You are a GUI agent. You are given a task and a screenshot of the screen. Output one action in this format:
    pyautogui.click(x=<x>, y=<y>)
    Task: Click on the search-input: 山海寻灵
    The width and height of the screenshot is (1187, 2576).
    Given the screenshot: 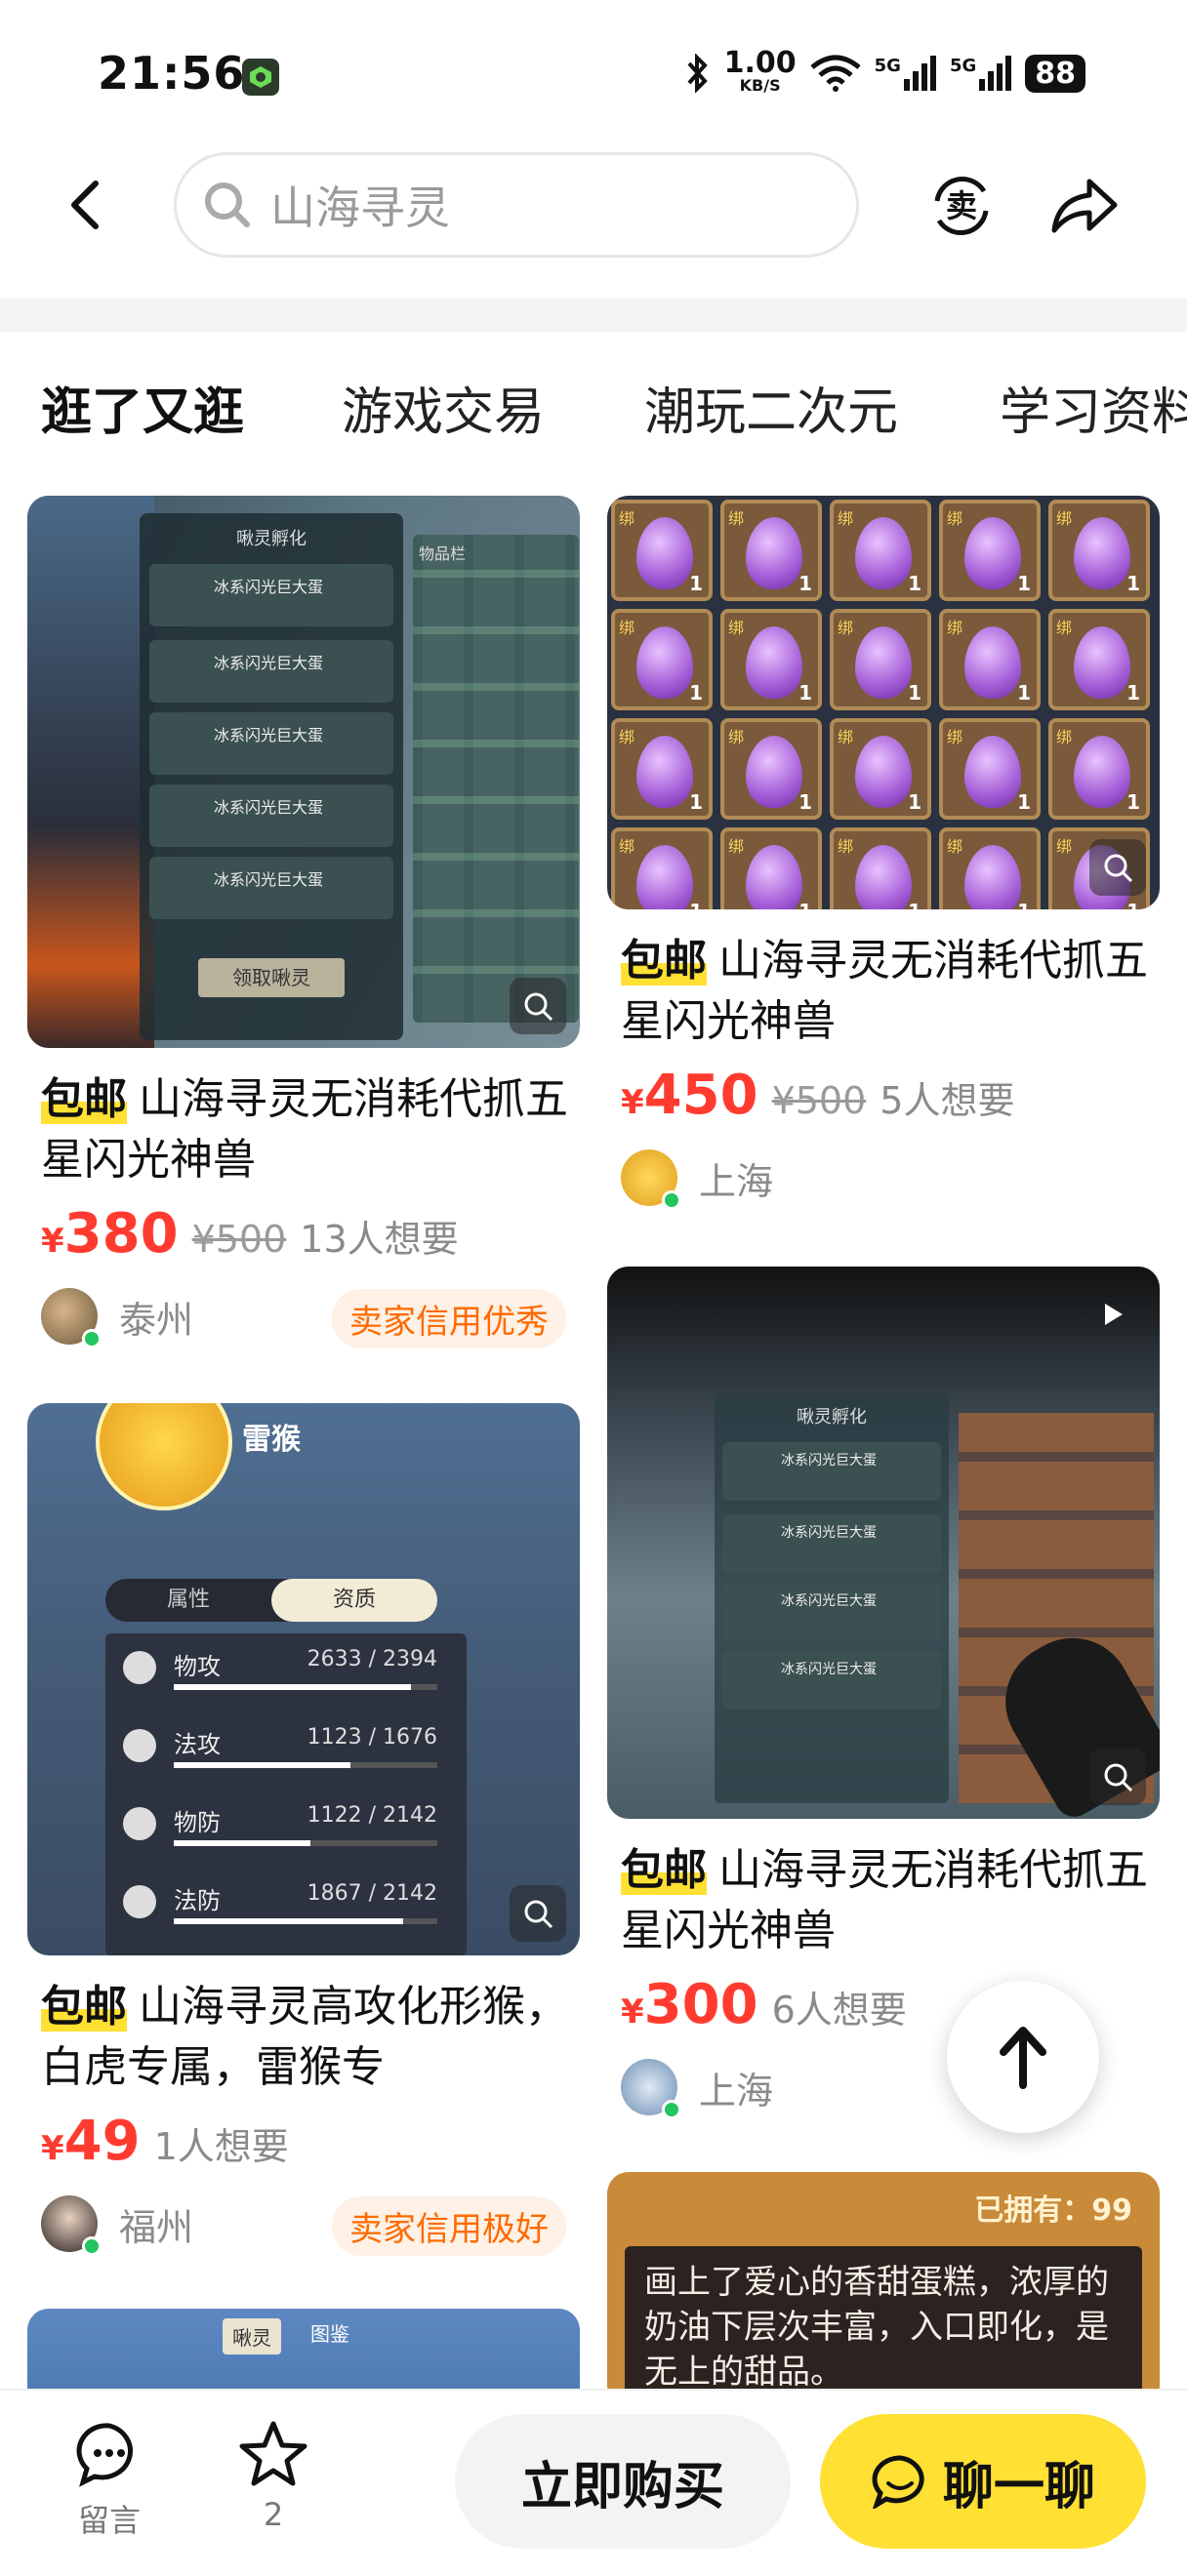 What is the action you would take?
    pyautogui.click(x=516, y=205)
    